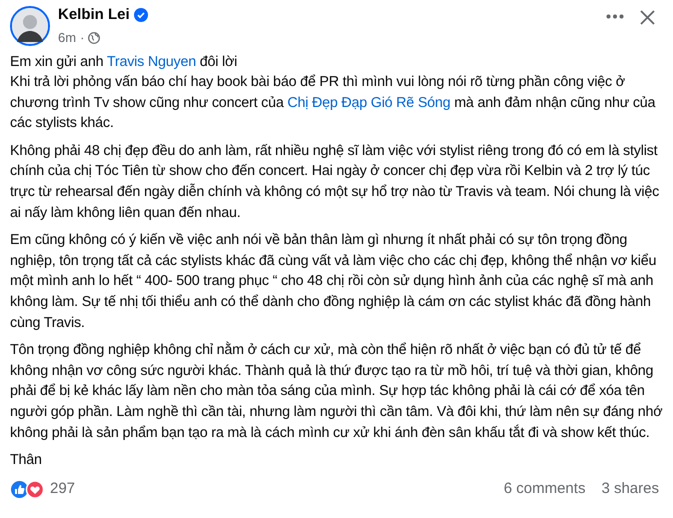  I want to click on globe-icon, so click(94, 38).